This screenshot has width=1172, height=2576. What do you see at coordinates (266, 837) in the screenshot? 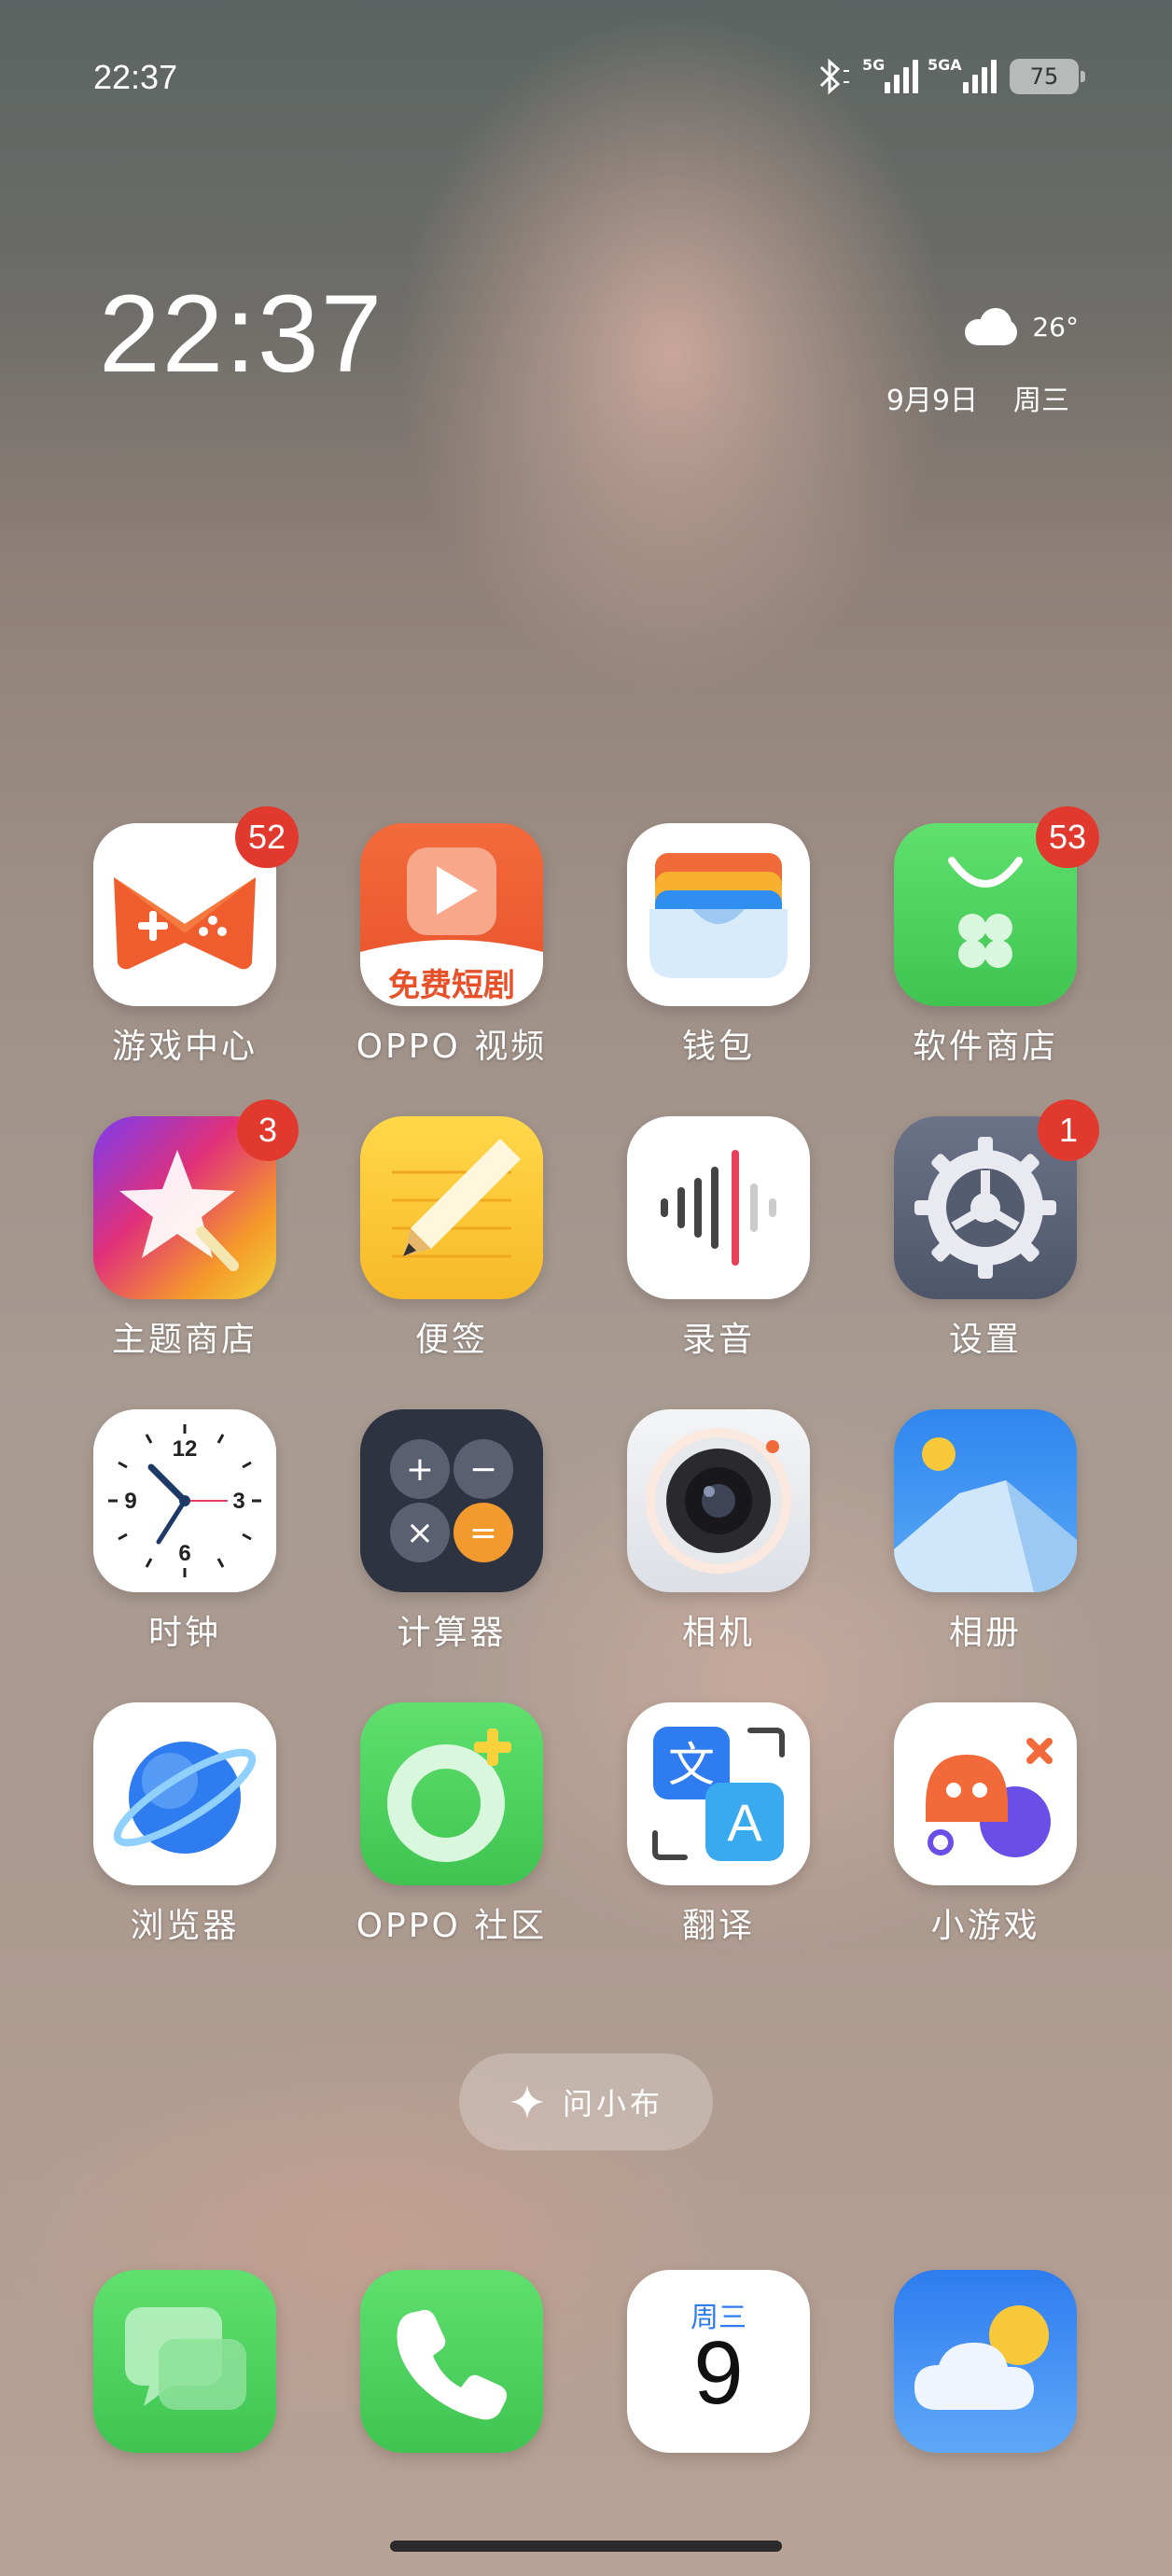
I see `notification-badge: 52` at bounding box center [266, 837].